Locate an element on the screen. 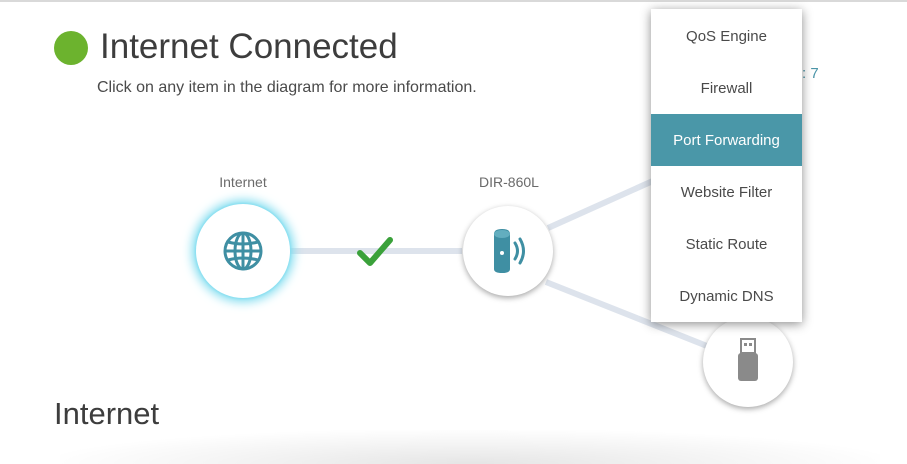 Image resolution: width=907 pixels, height=464 pixels. router-node-label: DIR-860L is located at coordinates (509, 182).